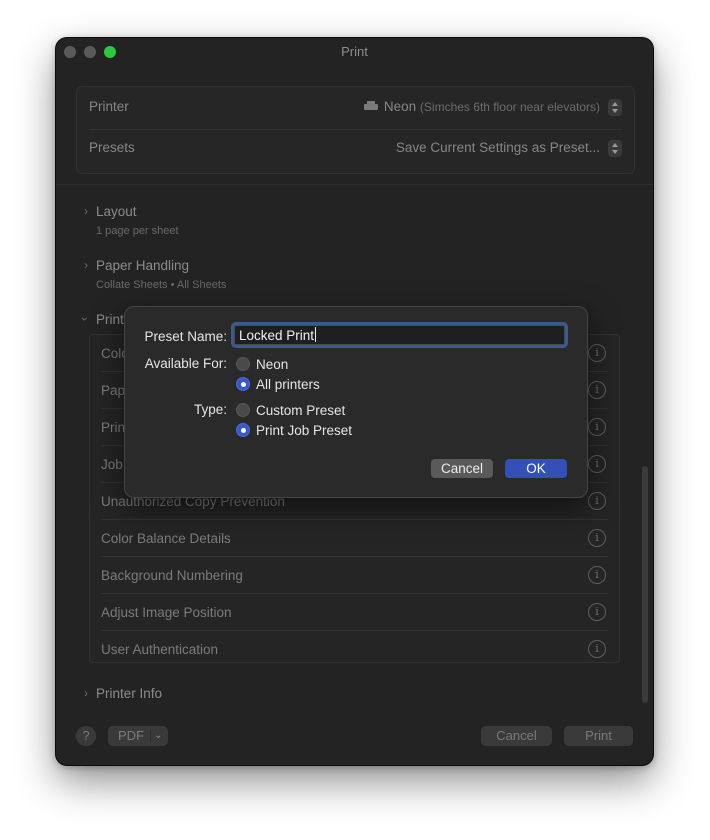 The height and width of the screenshot is (840, 710). What do you see at coordinates (370, 106) in the screenshot?
I see `printer-icon` at bounding box center [370, 106].